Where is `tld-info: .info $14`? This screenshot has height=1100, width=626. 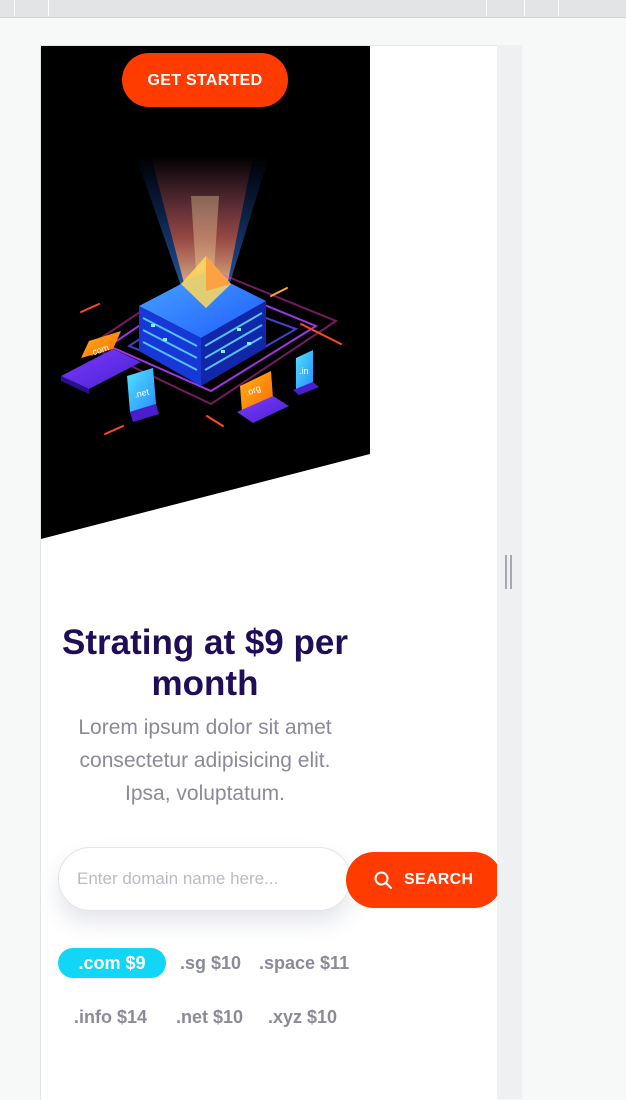
tld-info: .info $14 is located at coordinates (110, 1017).